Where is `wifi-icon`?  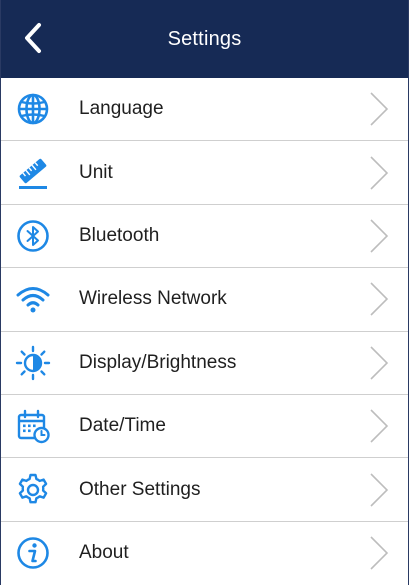
wifi-icon is located at coordinates (33, 299).